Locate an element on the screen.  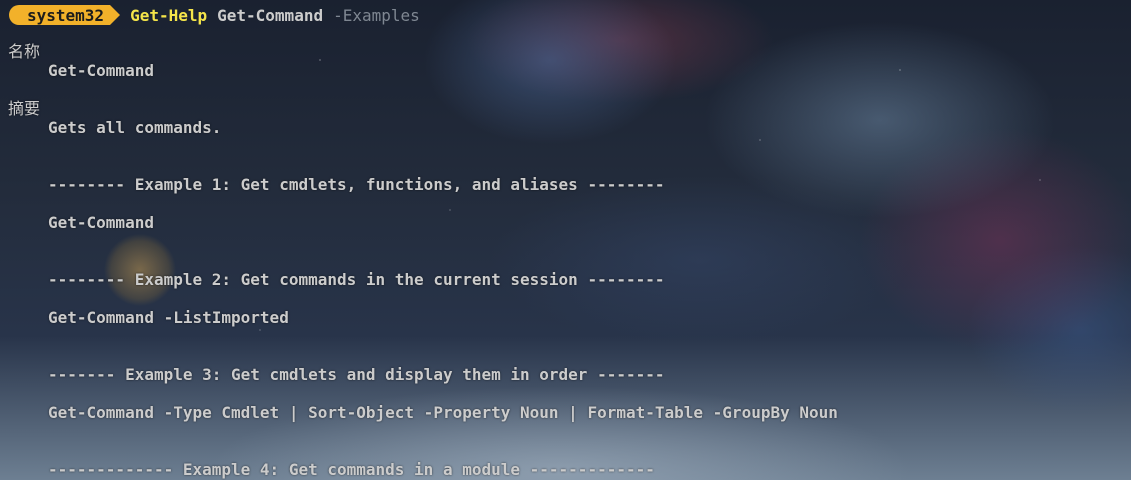
command-parameter: -Examples is located at coordinates (376, 15).